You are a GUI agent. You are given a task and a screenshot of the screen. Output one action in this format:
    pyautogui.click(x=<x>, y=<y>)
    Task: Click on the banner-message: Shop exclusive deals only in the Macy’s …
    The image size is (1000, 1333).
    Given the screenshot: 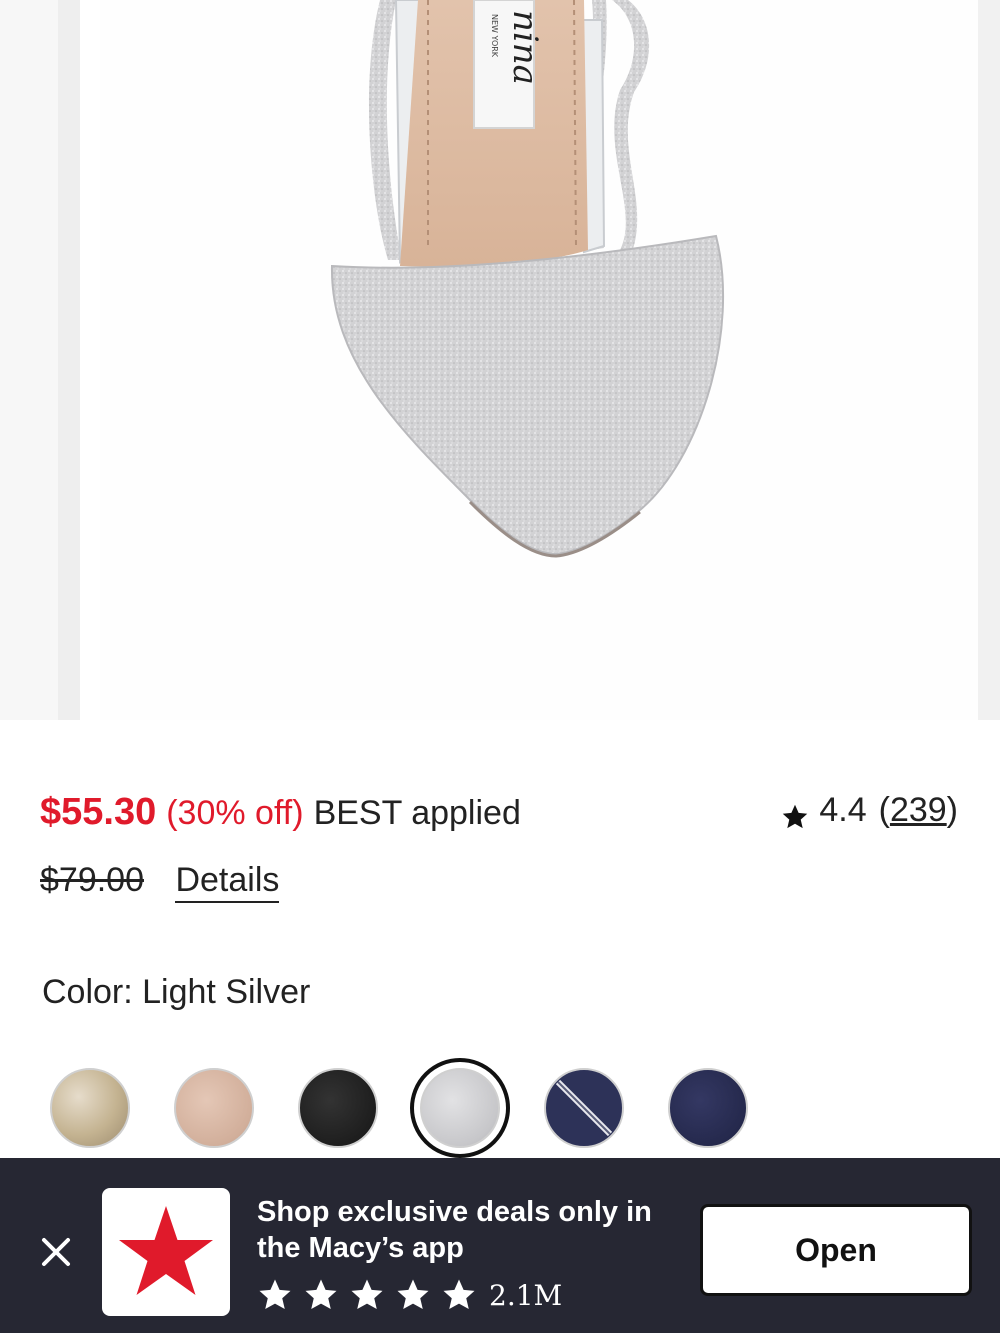 What is the action you would take?
    pyautogui.click(x=454, y=1230)
    